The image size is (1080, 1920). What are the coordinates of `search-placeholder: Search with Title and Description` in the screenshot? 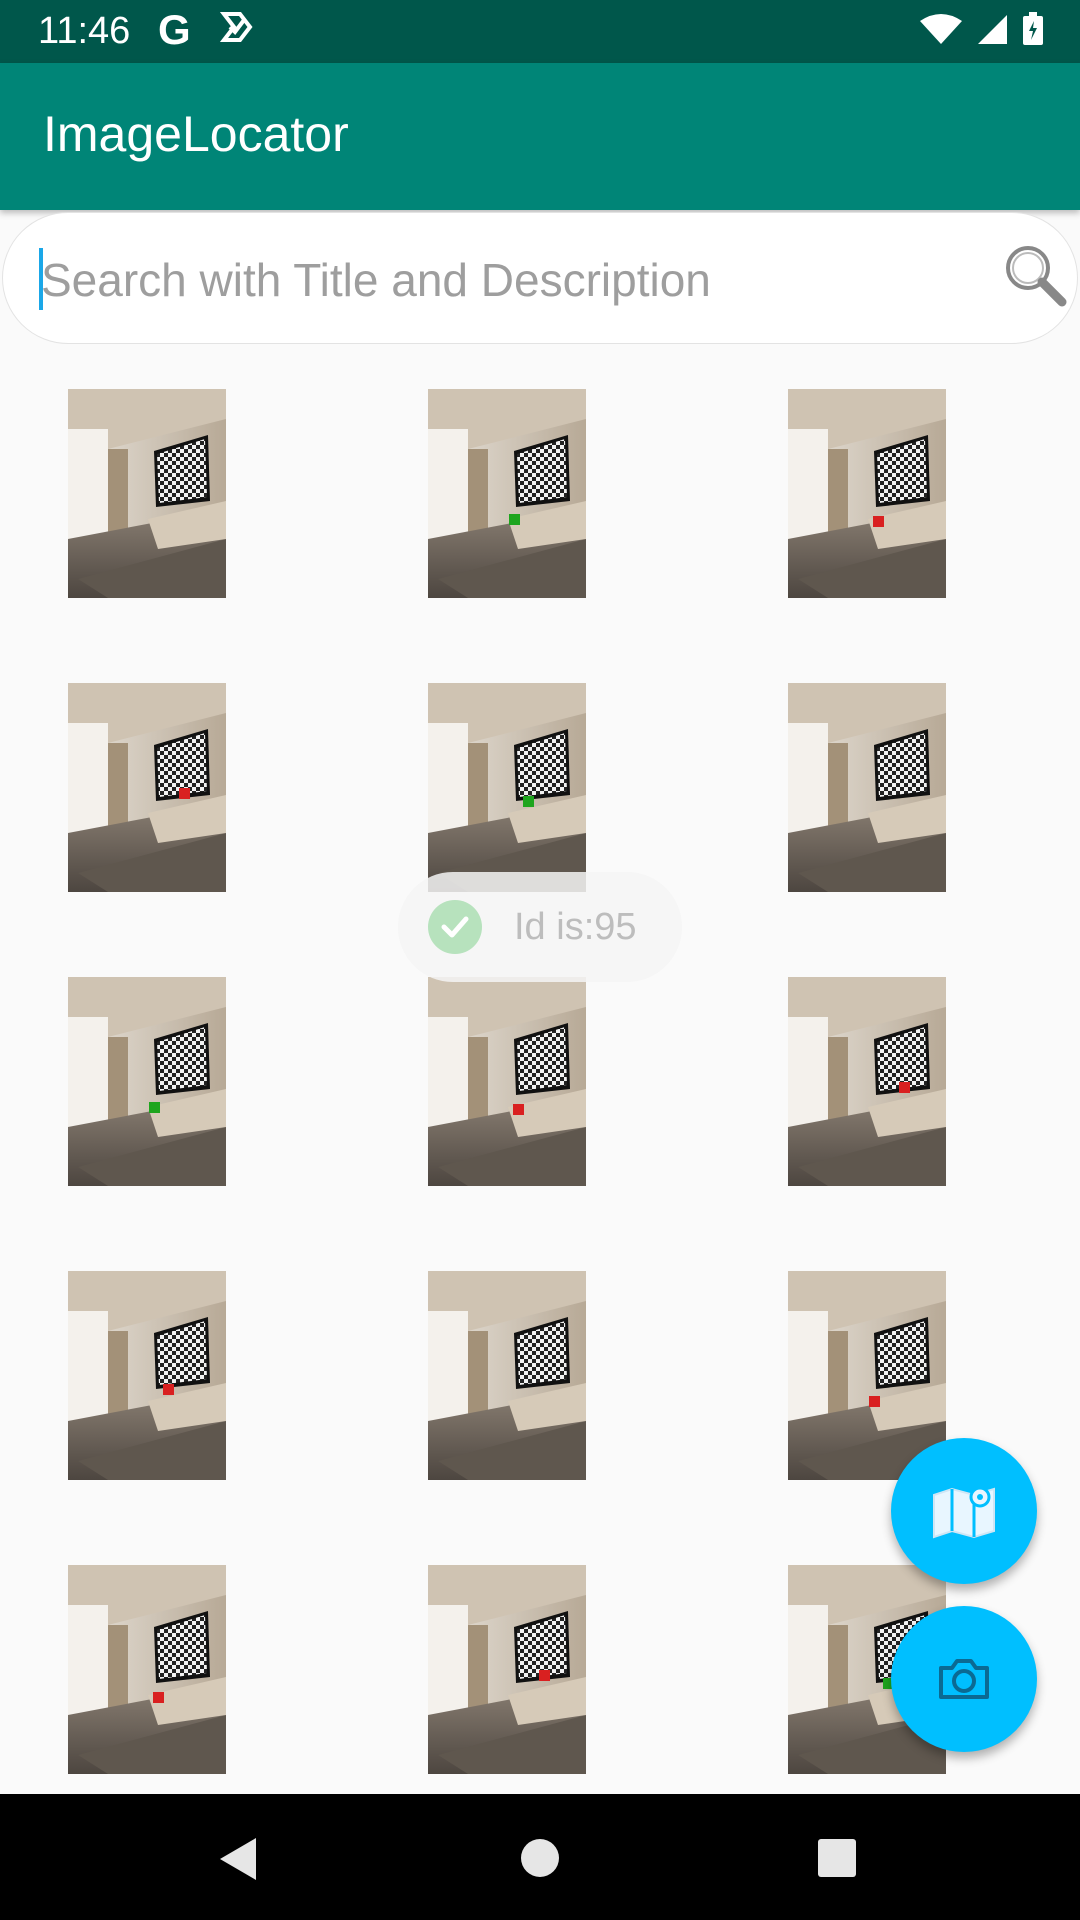 It's located at (376, 280).